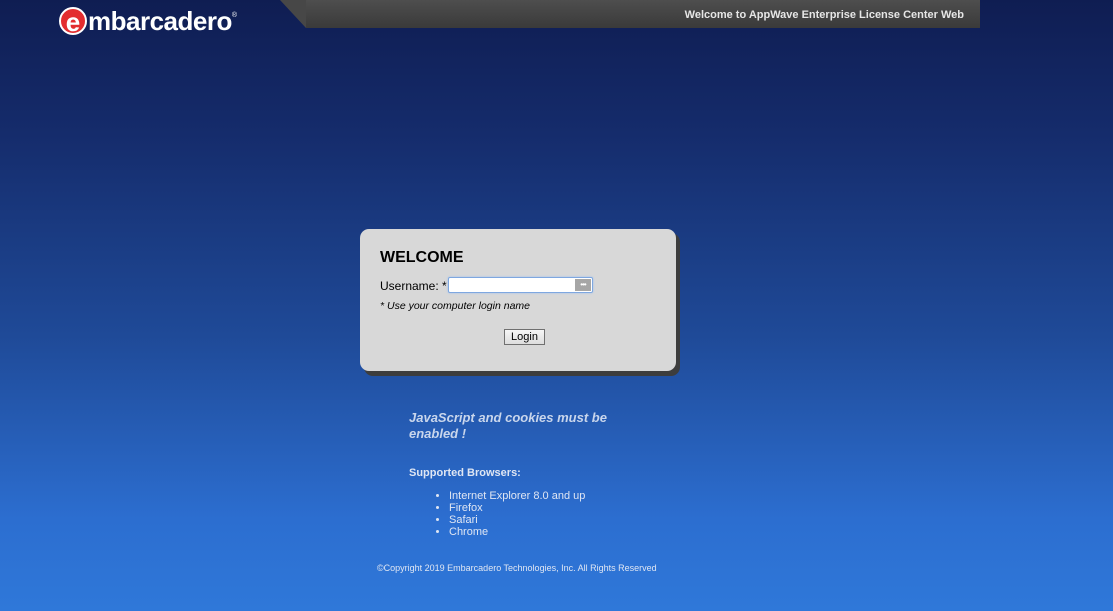 This screenshot has width=1113, height=611. Describe the element at coordinates (160, 21) in the screenshot. I see `logo-wordmark: mbarcadero` at that location.